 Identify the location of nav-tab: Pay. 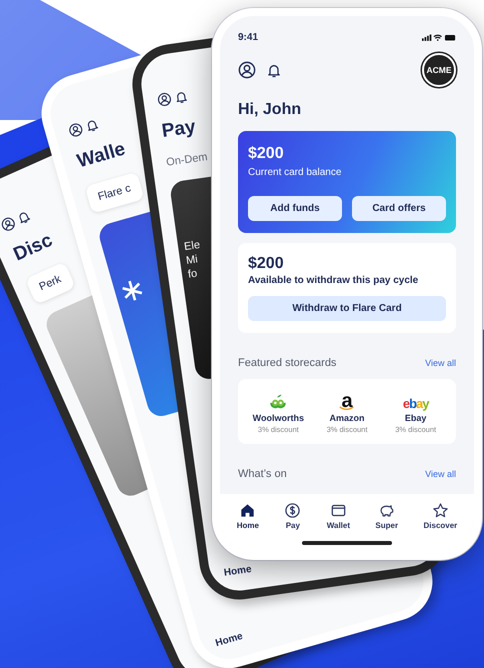
(293, 516).